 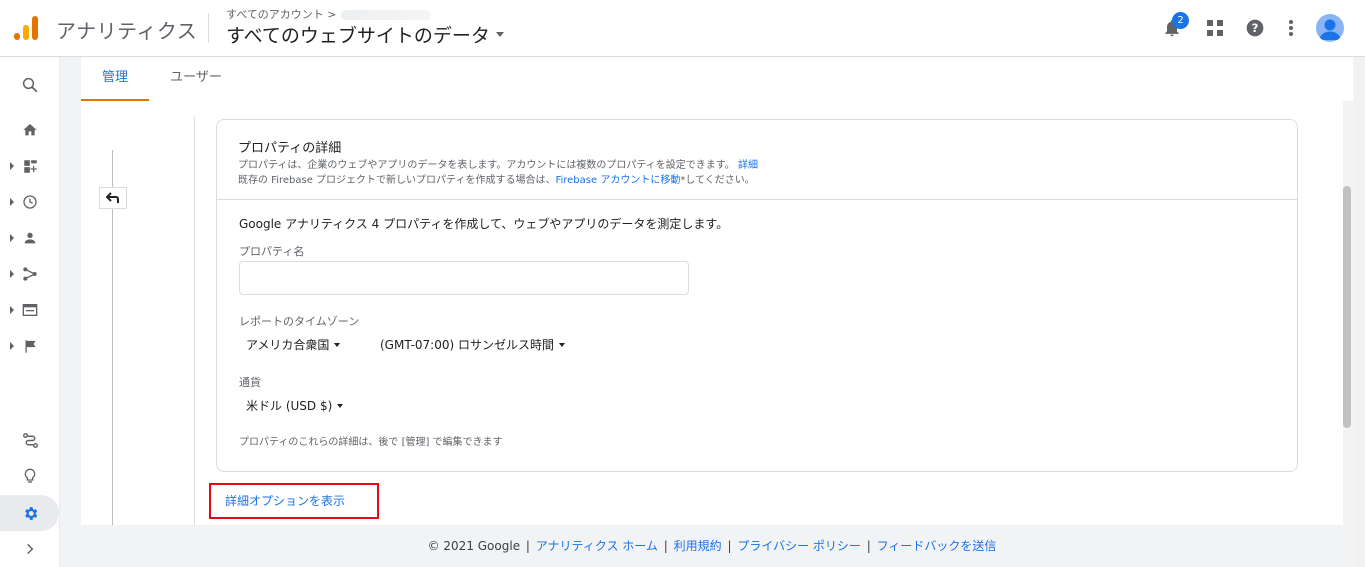 I want to click on timezone-label: レポートのタイムゾーン, so click(x=299, y=321).